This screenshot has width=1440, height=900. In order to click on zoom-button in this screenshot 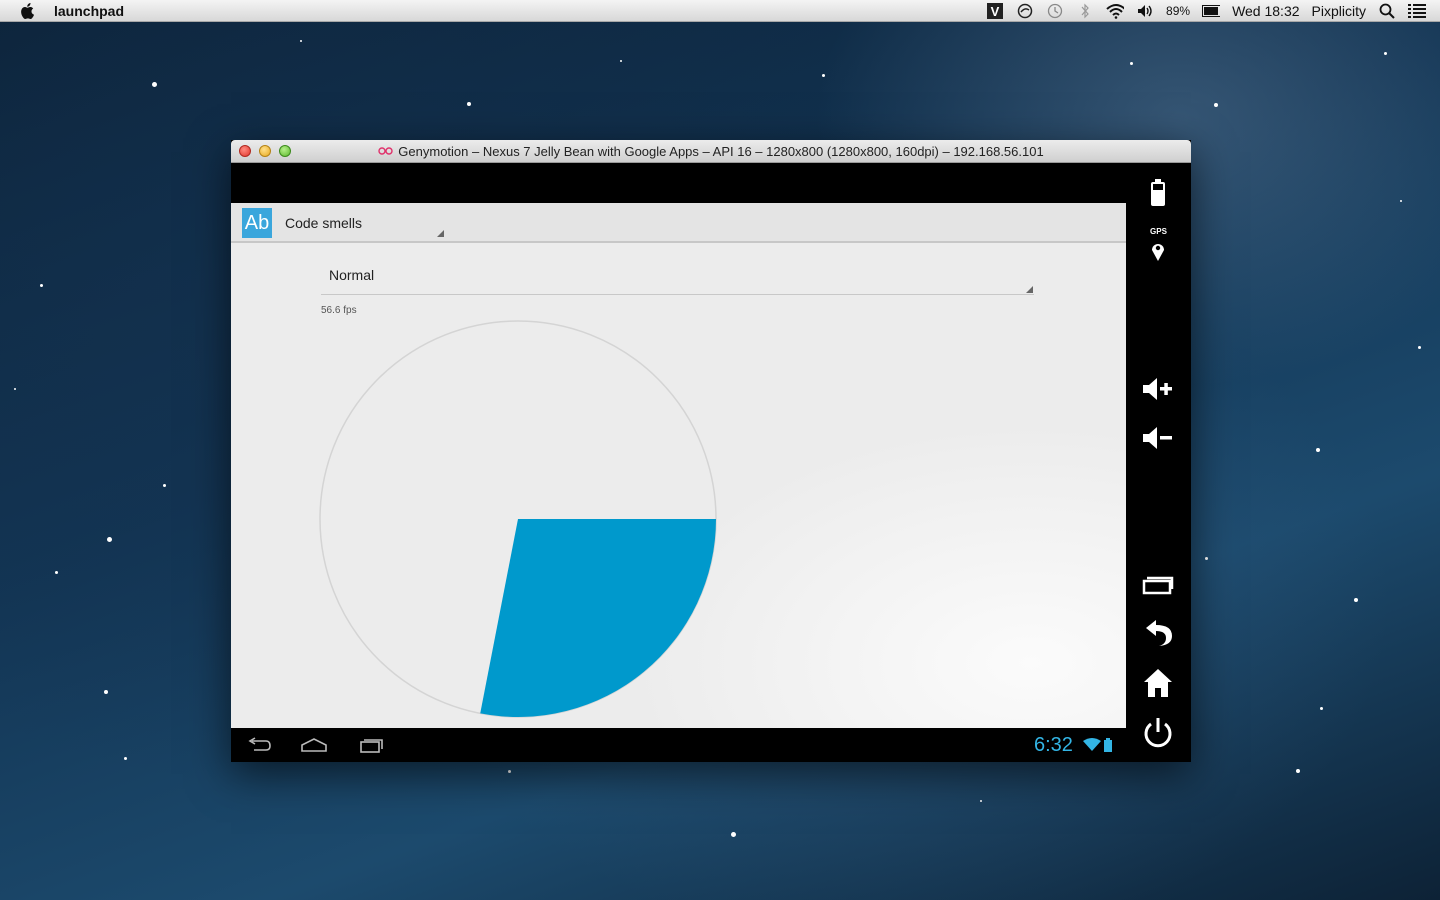, I will do `click(285, 151)`.